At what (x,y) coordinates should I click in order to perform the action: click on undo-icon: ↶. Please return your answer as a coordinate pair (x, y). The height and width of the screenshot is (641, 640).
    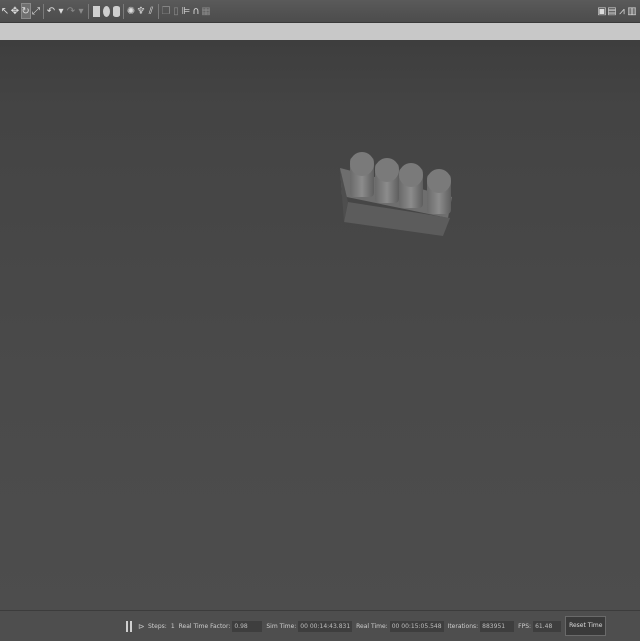
    Looking at the image, I should click on (51, 11).